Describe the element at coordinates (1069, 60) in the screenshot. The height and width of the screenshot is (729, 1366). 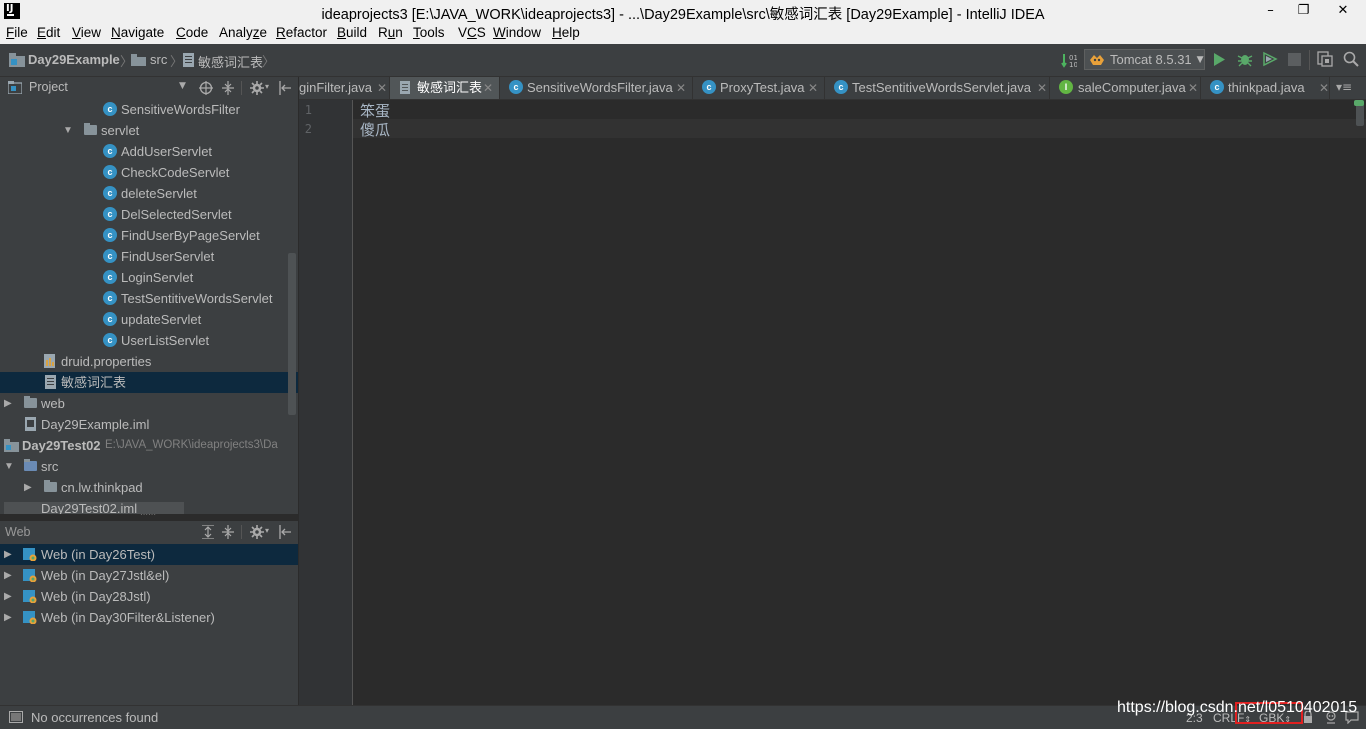
I see `build-project-icon: 0110` at that location.